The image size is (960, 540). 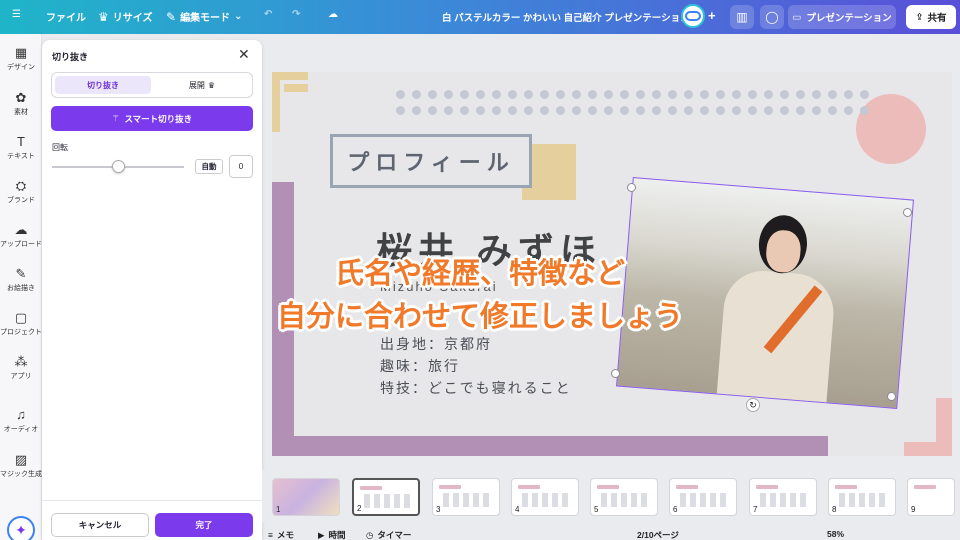 What do you see at coordinates (285, 535) in the screenshot?
I see `notes-label: メモ` at bounding box center [285, 535].